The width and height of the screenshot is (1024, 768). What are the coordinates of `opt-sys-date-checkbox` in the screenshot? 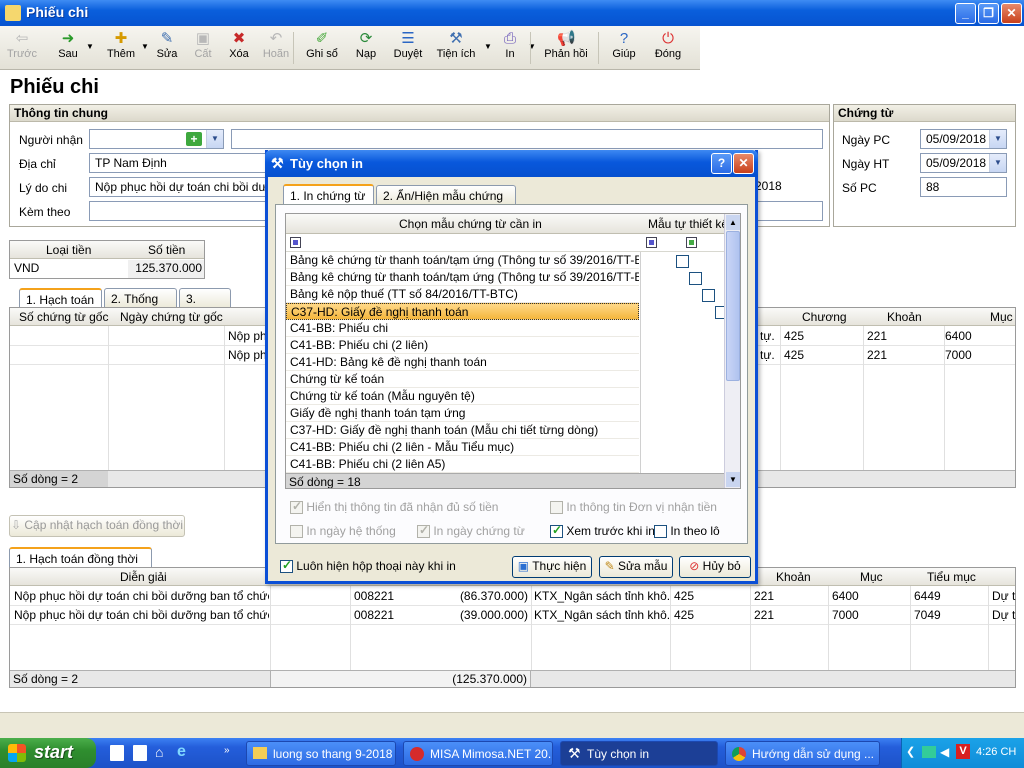 It's located at (296, 532).